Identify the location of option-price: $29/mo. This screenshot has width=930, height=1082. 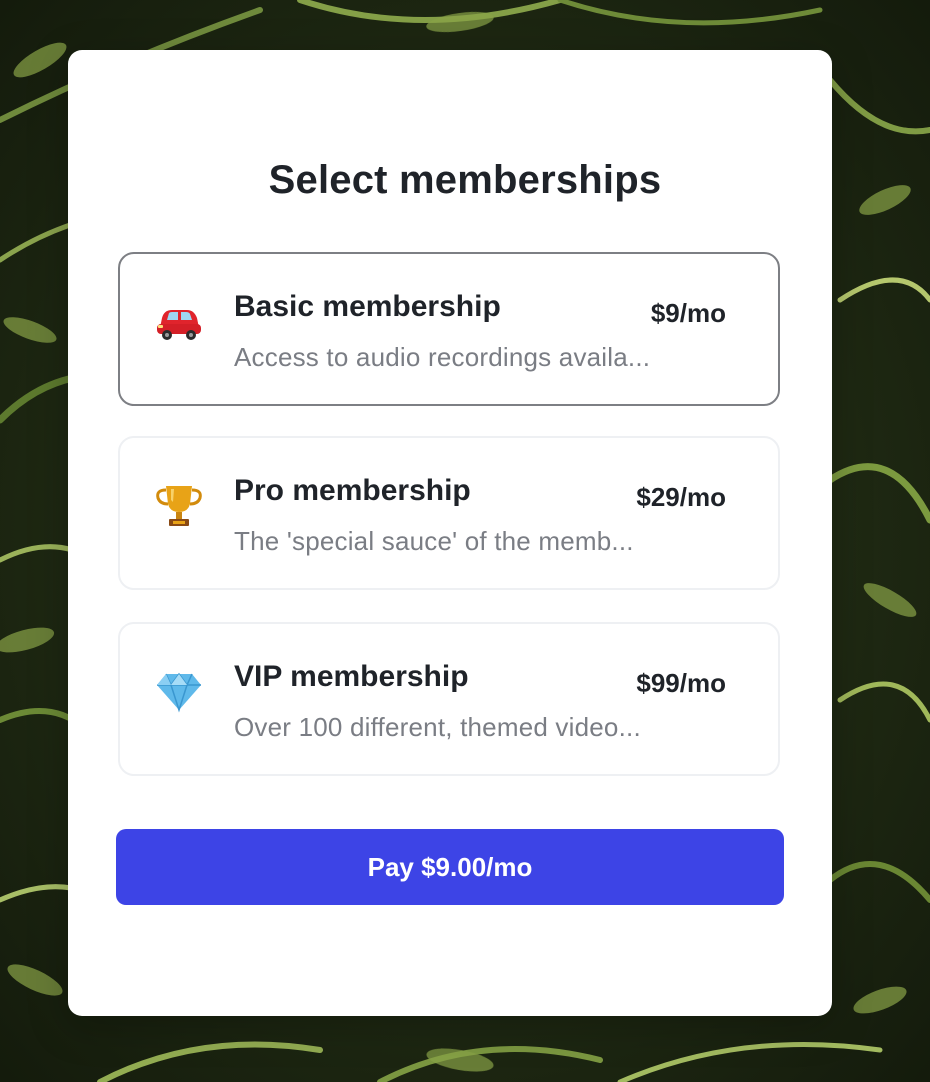
(681, 497).